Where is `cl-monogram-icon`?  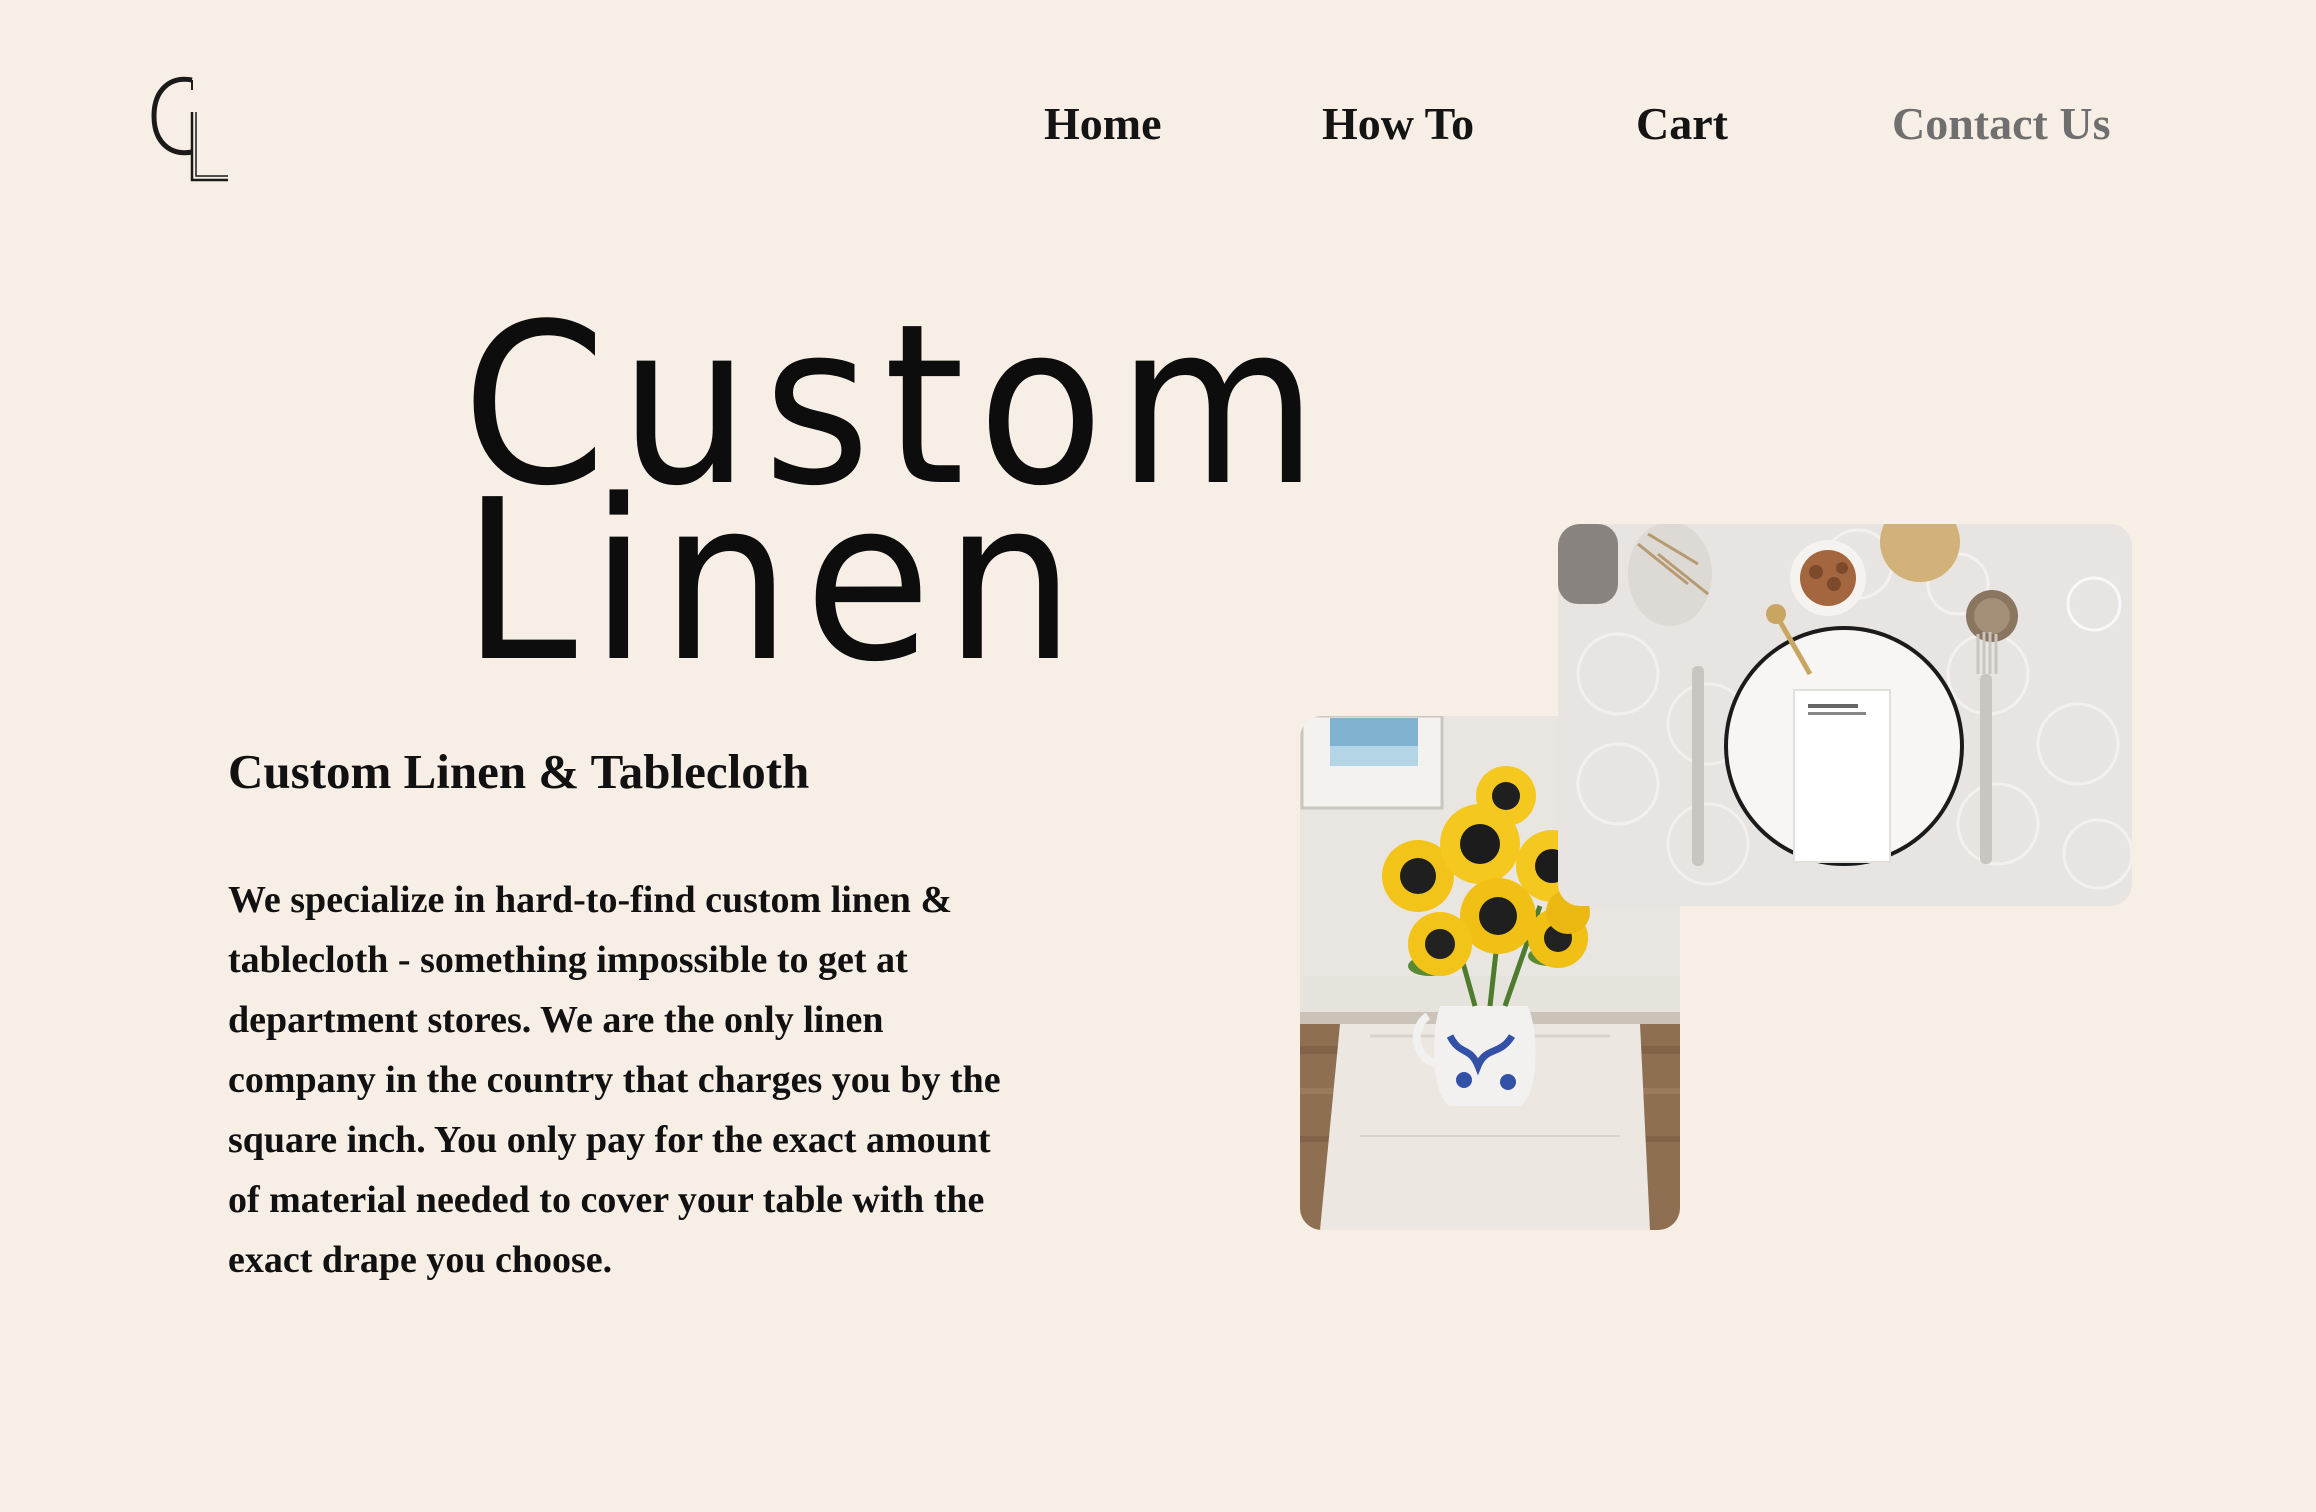 cl-monogram-icon is located at coordinates (189, 129).